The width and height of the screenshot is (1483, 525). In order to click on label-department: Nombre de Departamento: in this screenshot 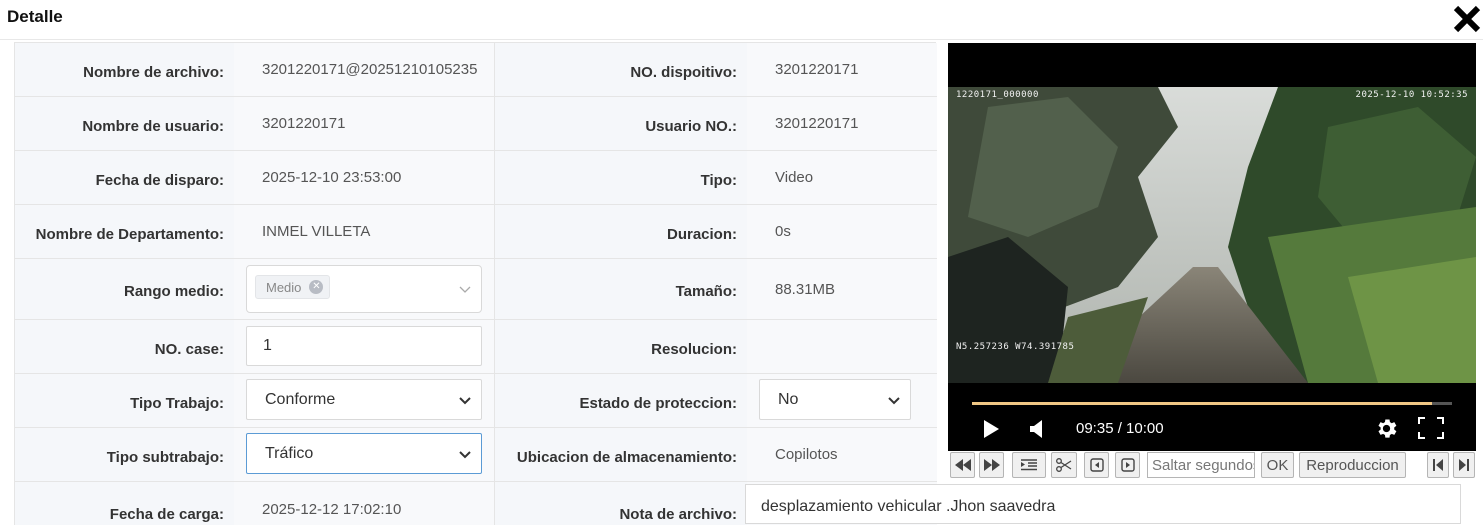, I will do `click(129, 234)`.